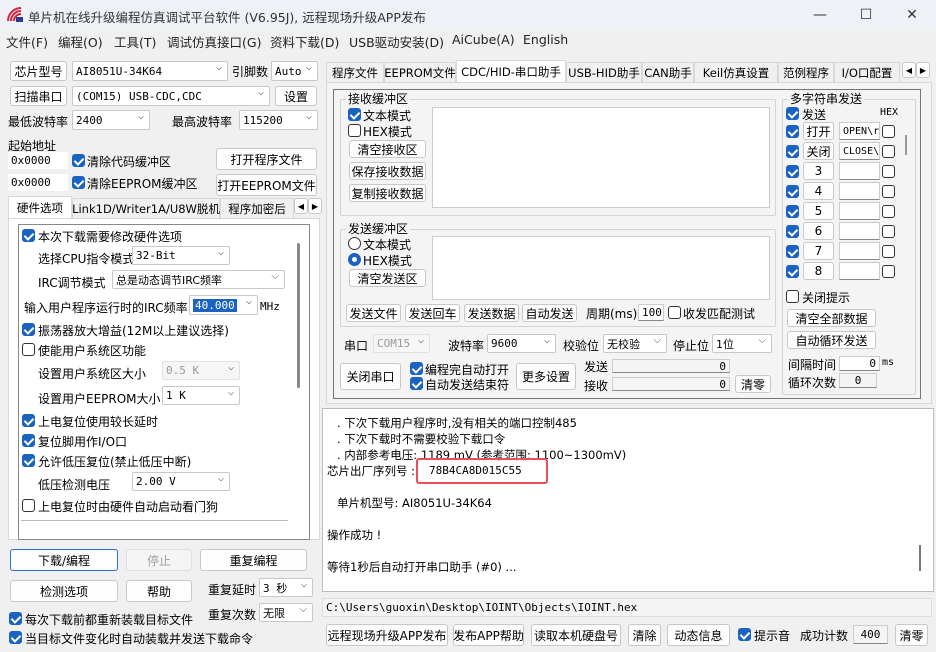 This screenshot has width=936, height=652. What do you see at coordinates (742, 343) in the screenshot?
I see `stop-bits-select: 1位` at bounding box center [742, 343].